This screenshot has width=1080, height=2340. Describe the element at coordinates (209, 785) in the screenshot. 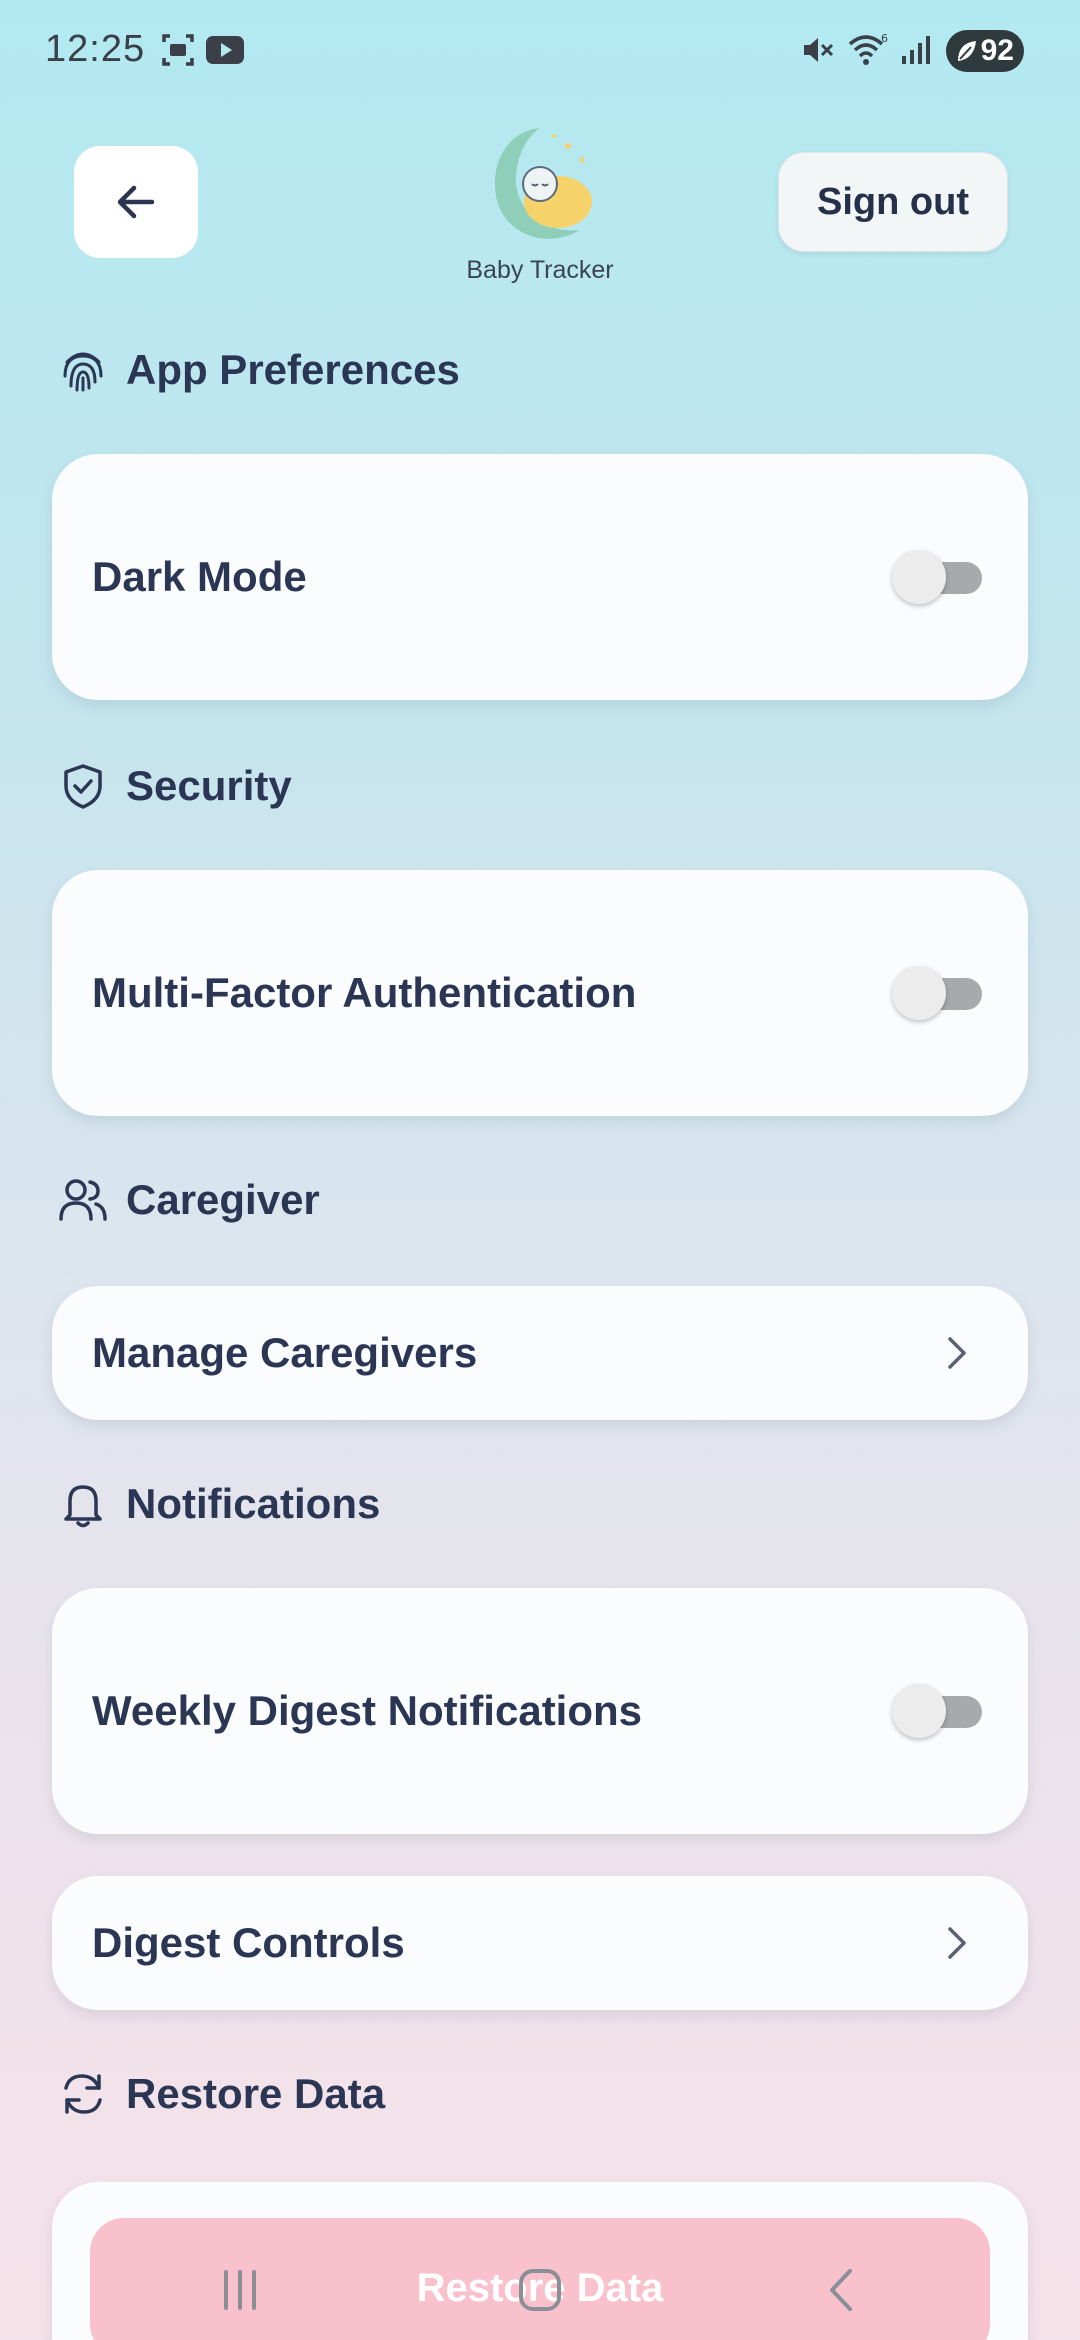

I see `section-title: Security` at that location.